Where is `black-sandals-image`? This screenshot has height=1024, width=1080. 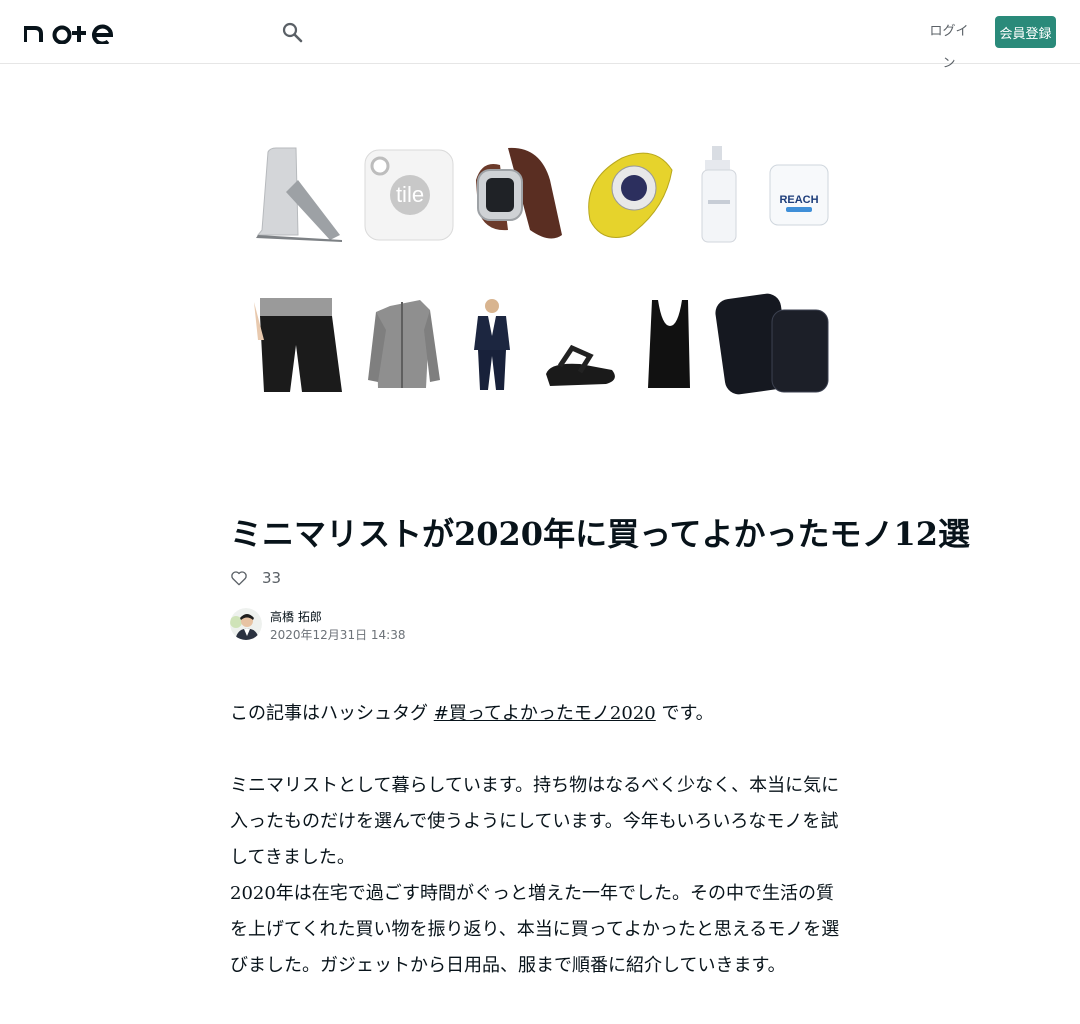
black-sandals-image is located at coordinates (580, 365).